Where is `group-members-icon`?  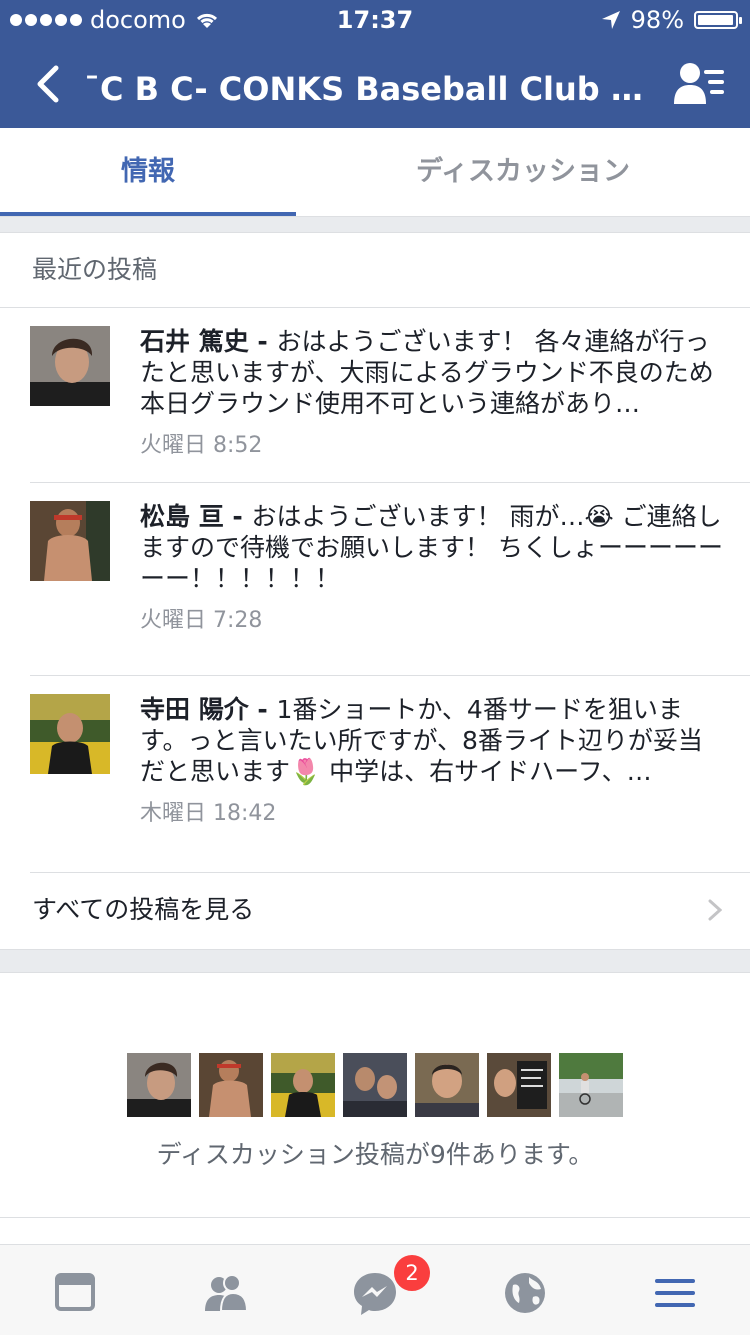
group-members-icon is located at coordinates (700, 84).